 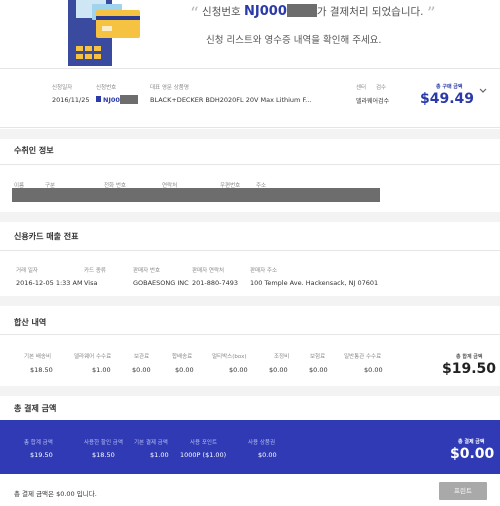 I want to click on total-purchase-label: 총 구매 금액, so click(x=449, y=87).